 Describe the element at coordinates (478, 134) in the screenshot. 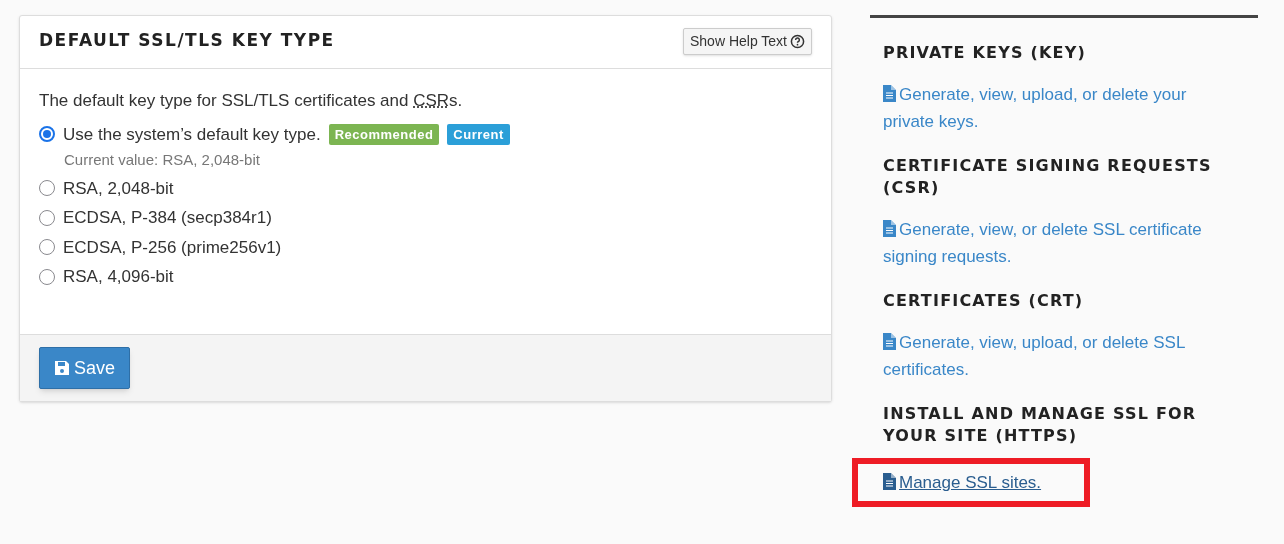

I see `status-badge: Current` at that location.